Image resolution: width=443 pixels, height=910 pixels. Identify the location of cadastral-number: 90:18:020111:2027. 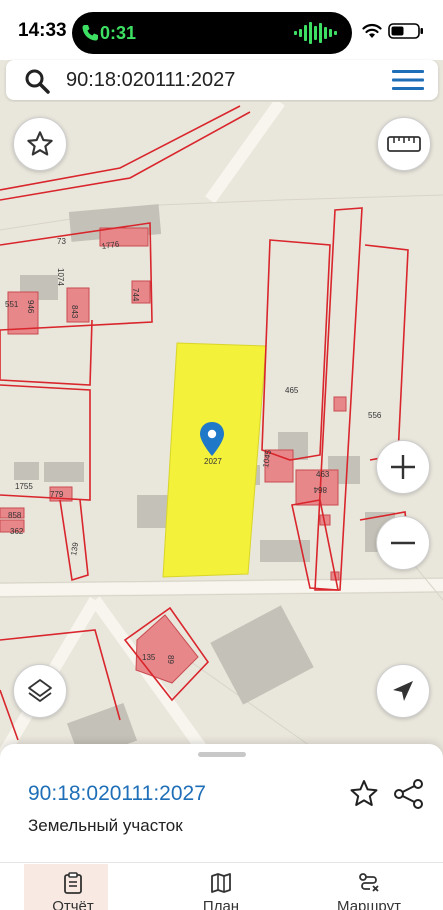
(117, 793).